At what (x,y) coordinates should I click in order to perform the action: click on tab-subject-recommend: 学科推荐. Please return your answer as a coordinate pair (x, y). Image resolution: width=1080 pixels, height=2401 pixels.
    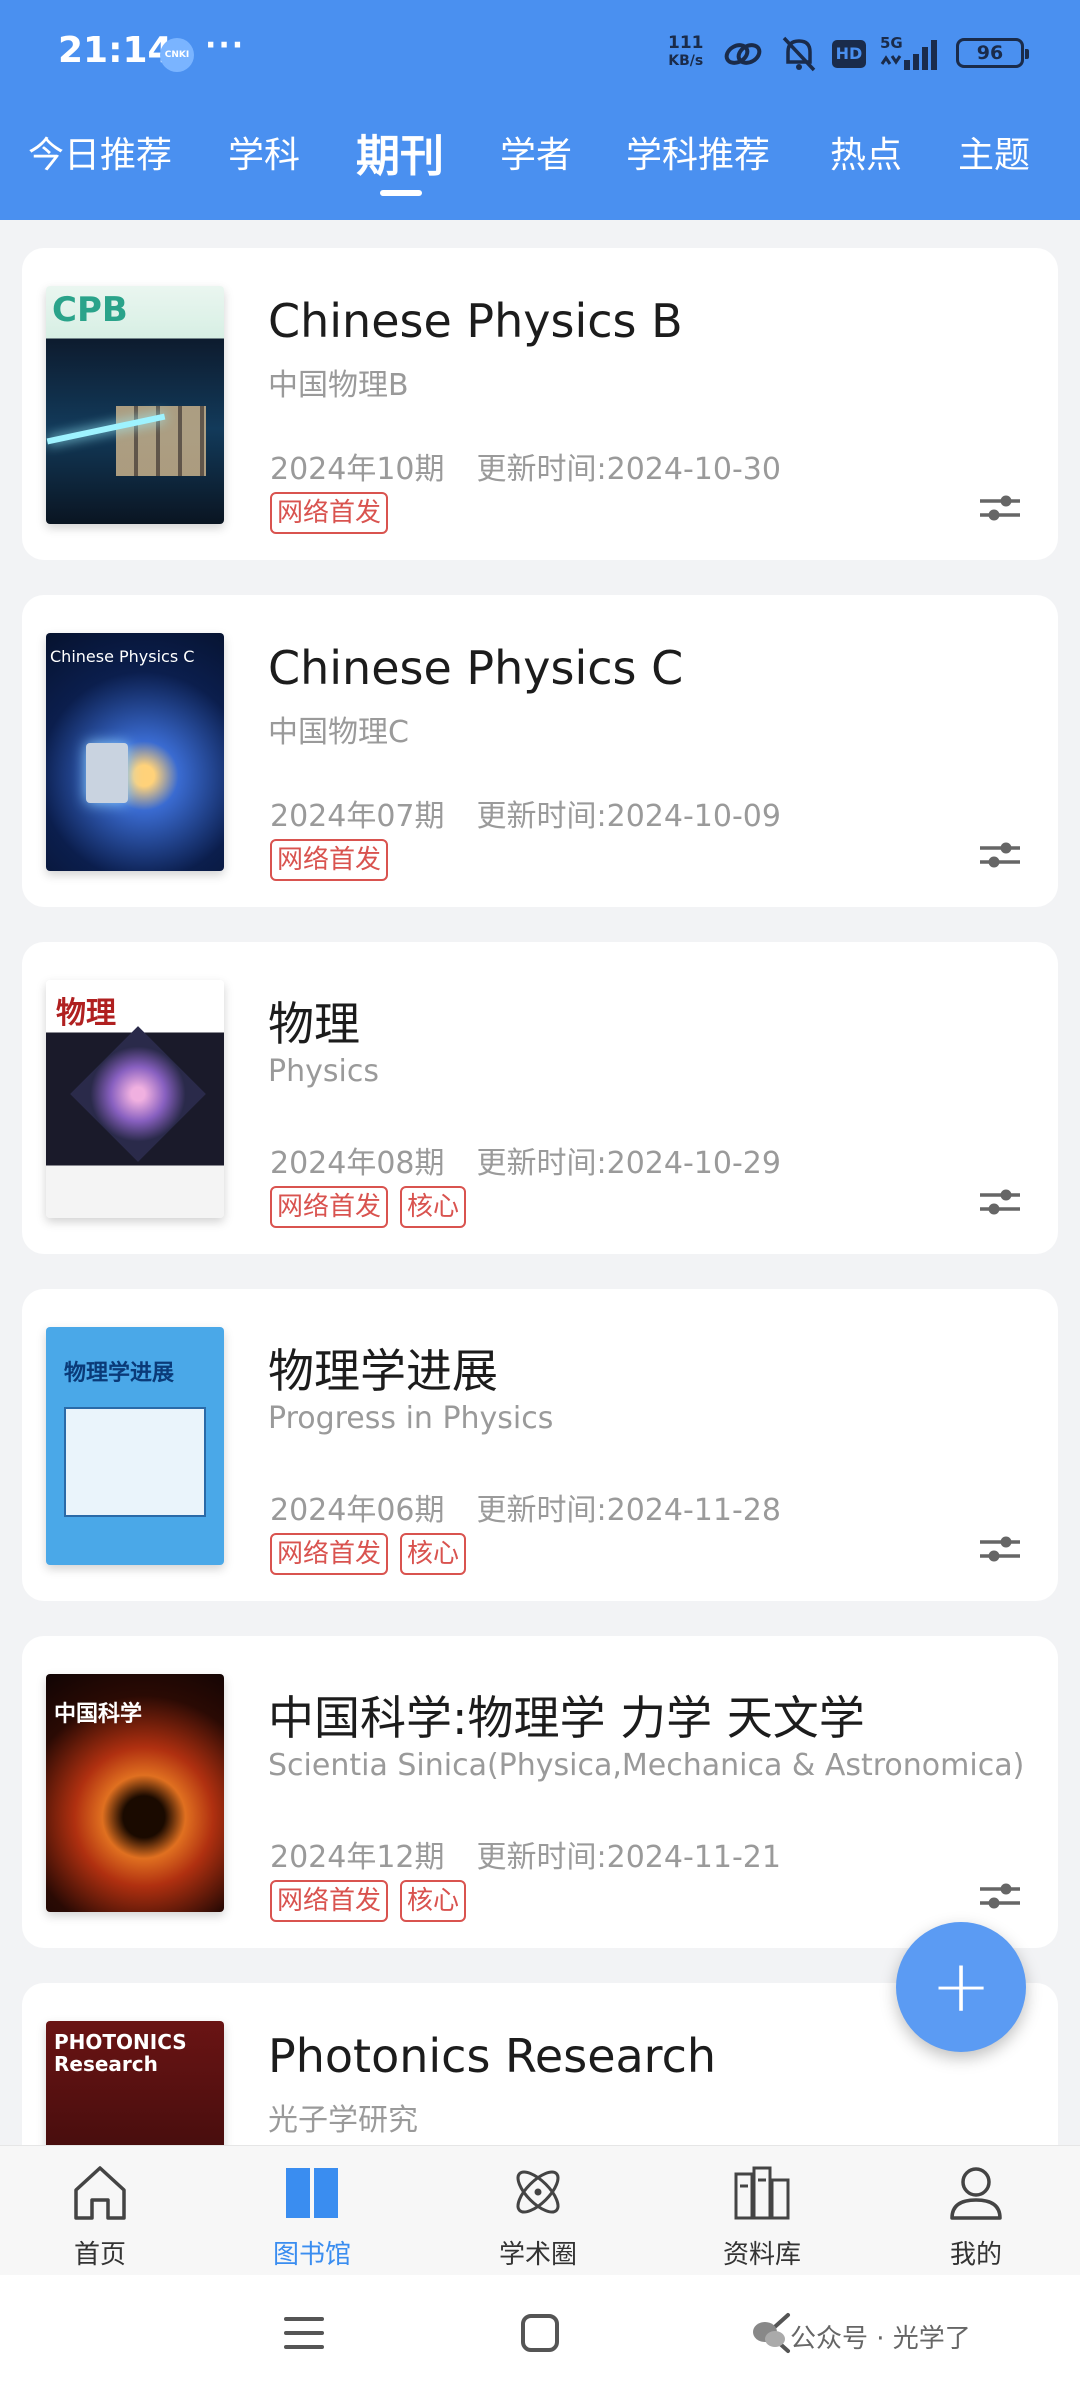
    Looking at the image, I should click on (698, 152).